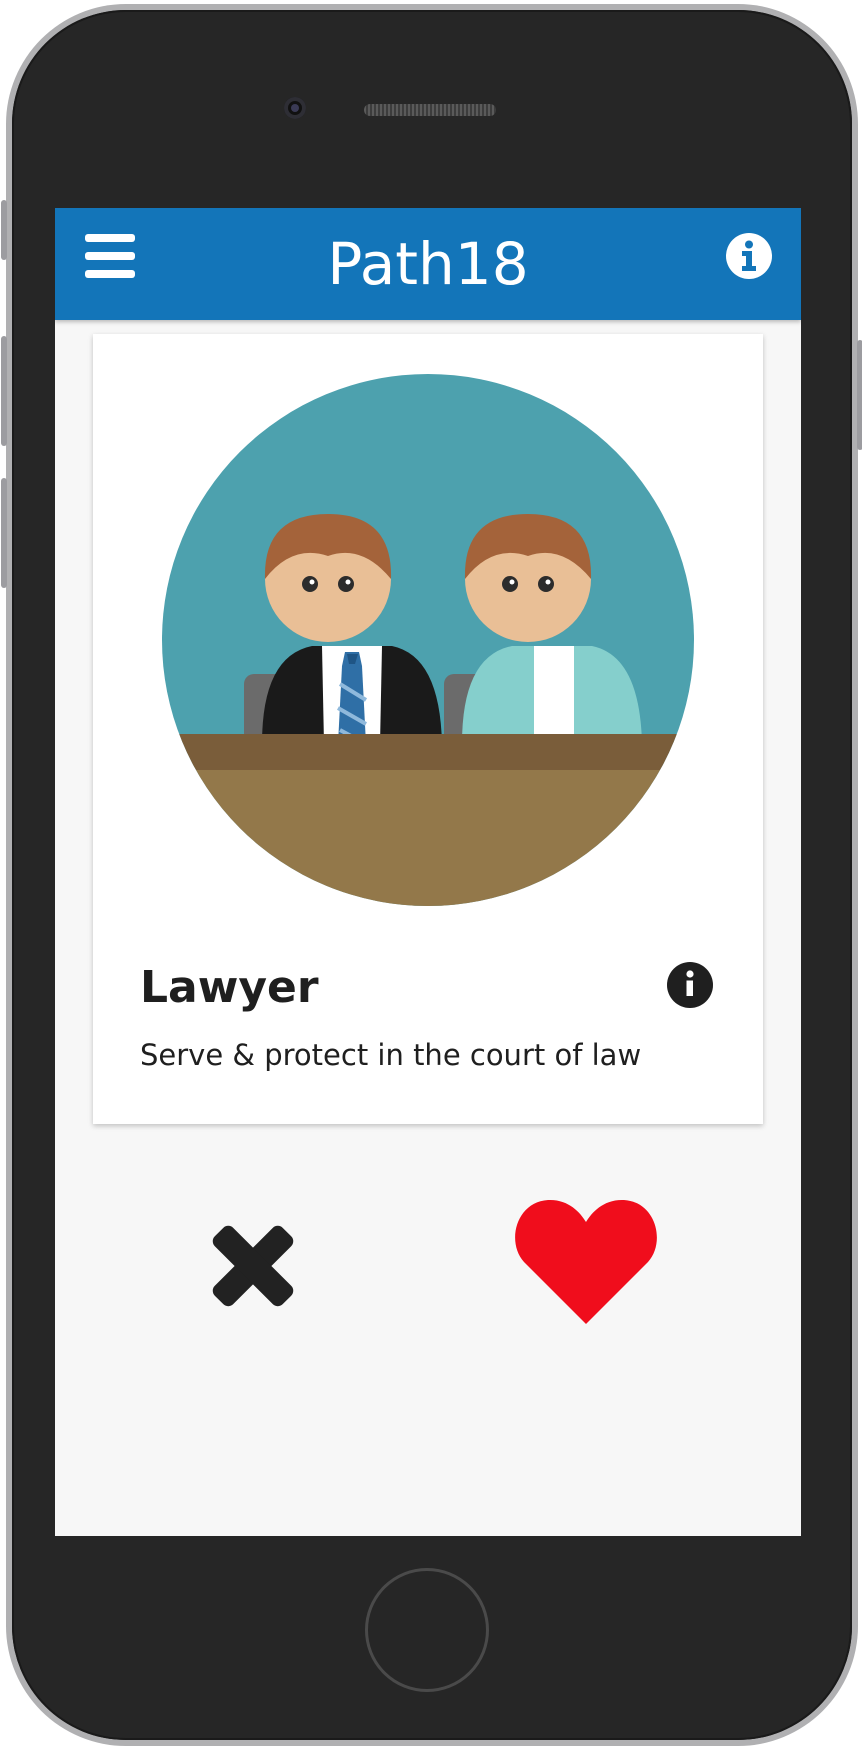  I want to click on reject-button, so click(253, 1266).